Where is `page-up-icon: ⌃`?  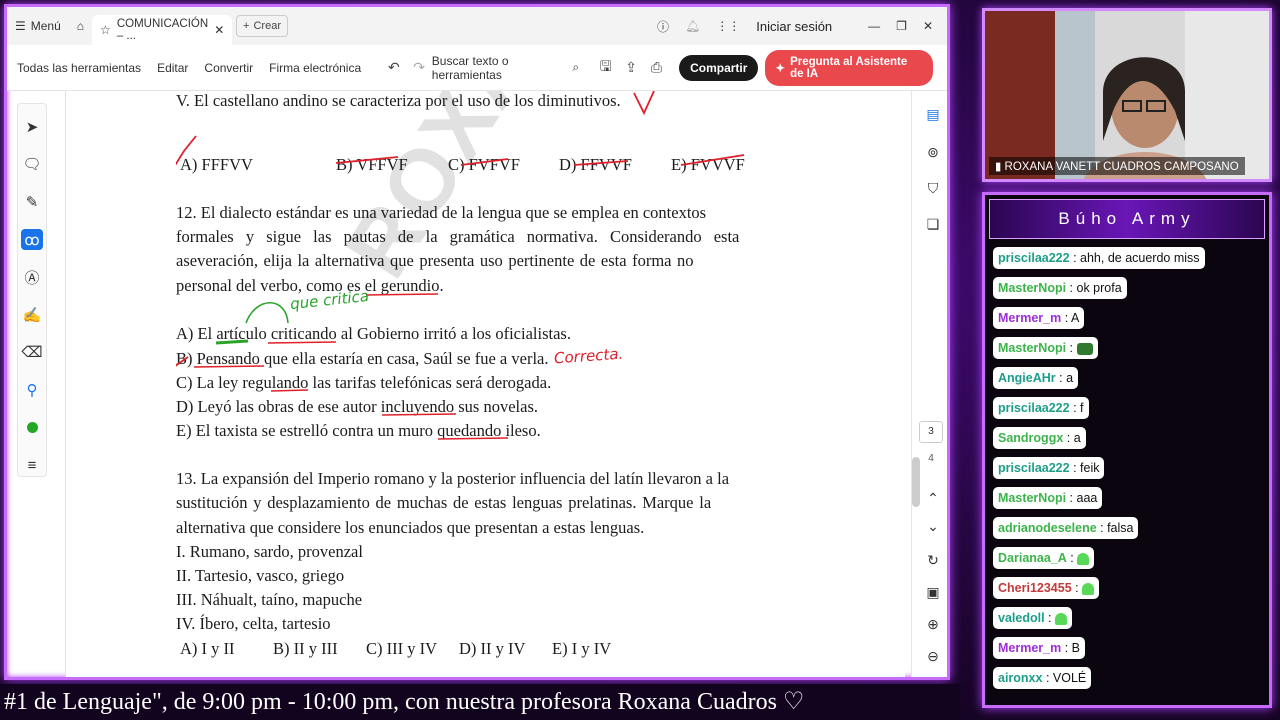 page-up-icon: ⌃ is located at coordinates (933, 498).